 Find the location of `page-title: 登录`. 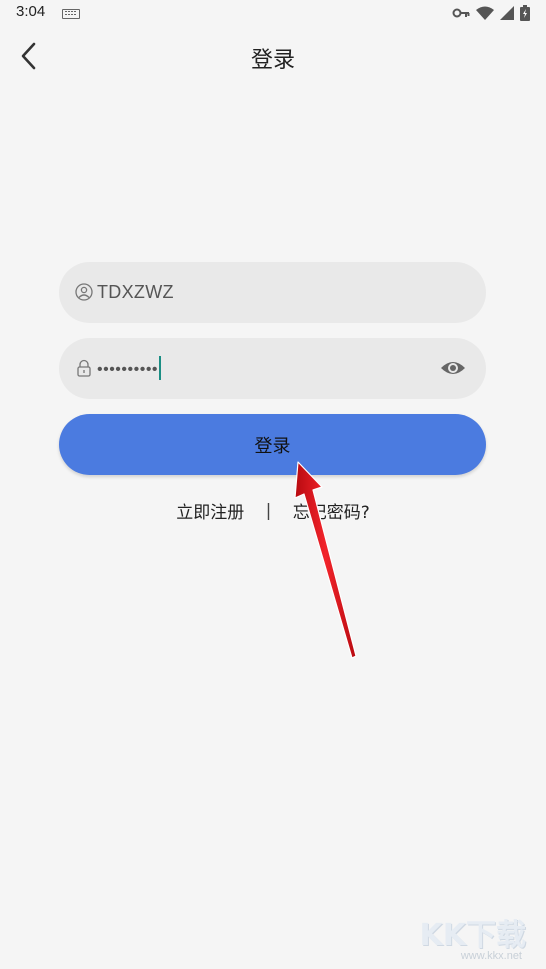

page-title: 登录 is located at coordinates (272, 60).